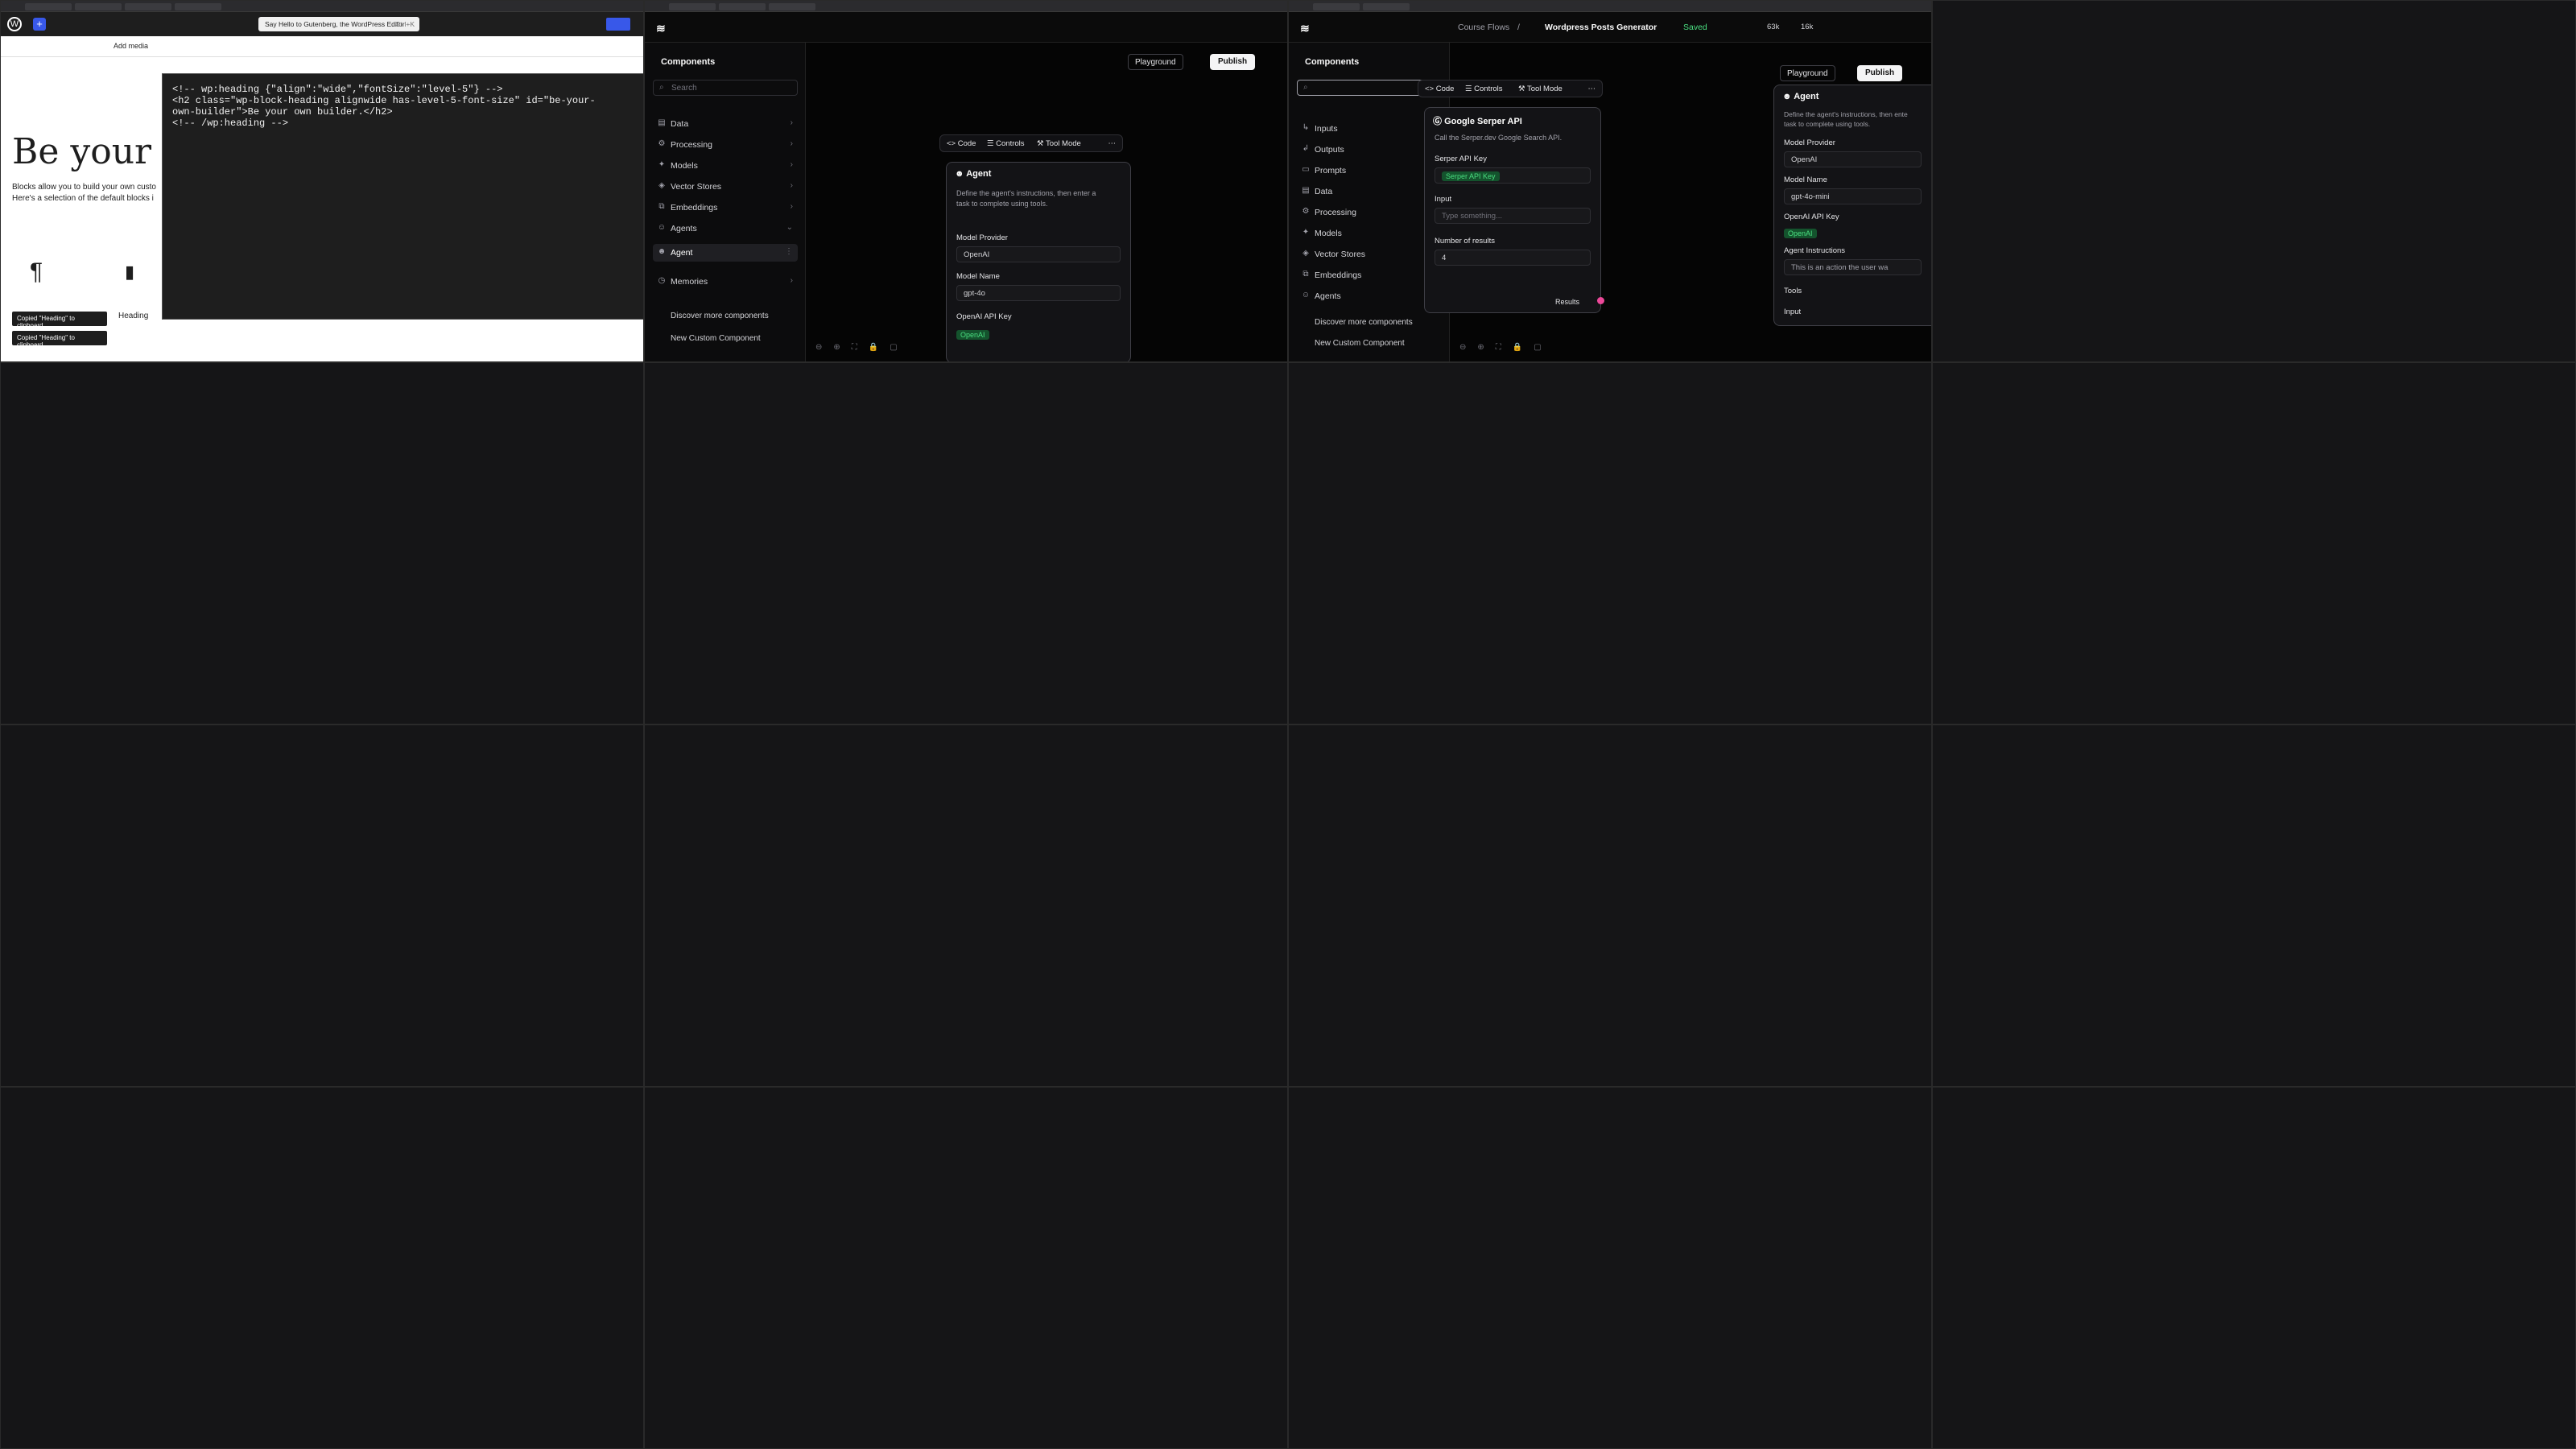 The width and height of the screenshot is (2576, 1449). Describe the element at coordinates (1471, 176) in the screenshot. I see `api-key-badge: Serper API Key` at that location.